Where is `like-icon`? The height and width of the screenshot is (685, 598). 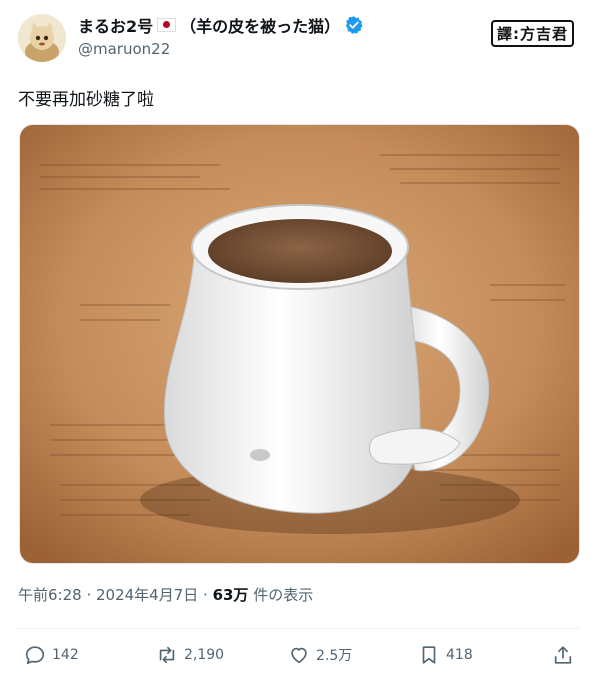 like-icon is located at coordinates (299, 655).